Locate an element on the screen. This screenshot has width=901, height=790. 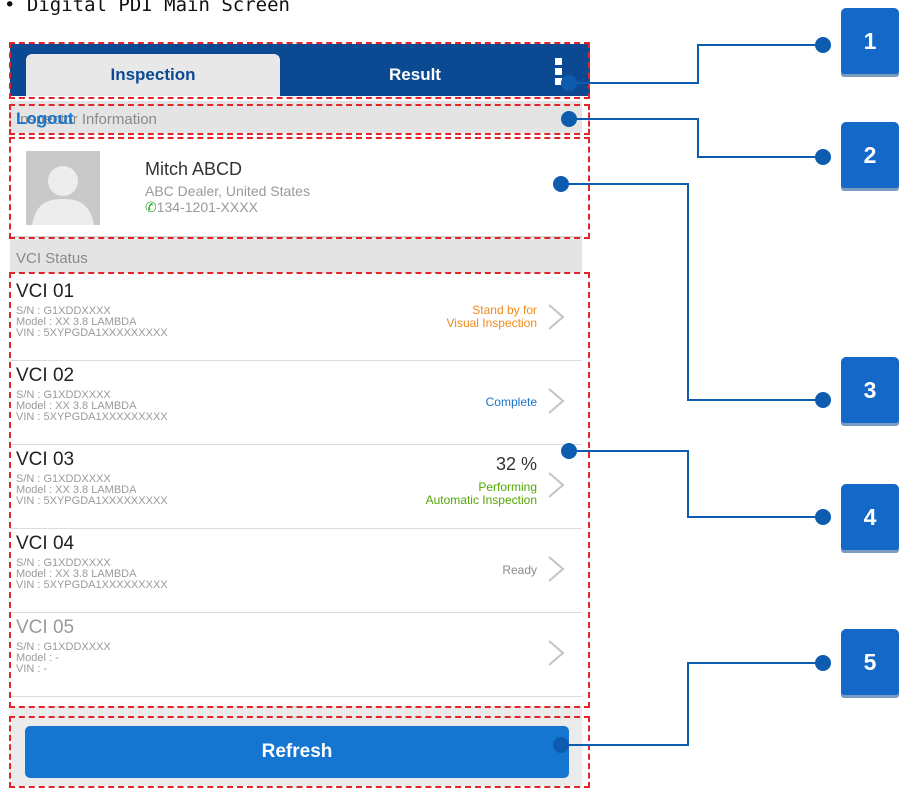
vci-section-title: VCI Status is located at coordinates (52, 258).